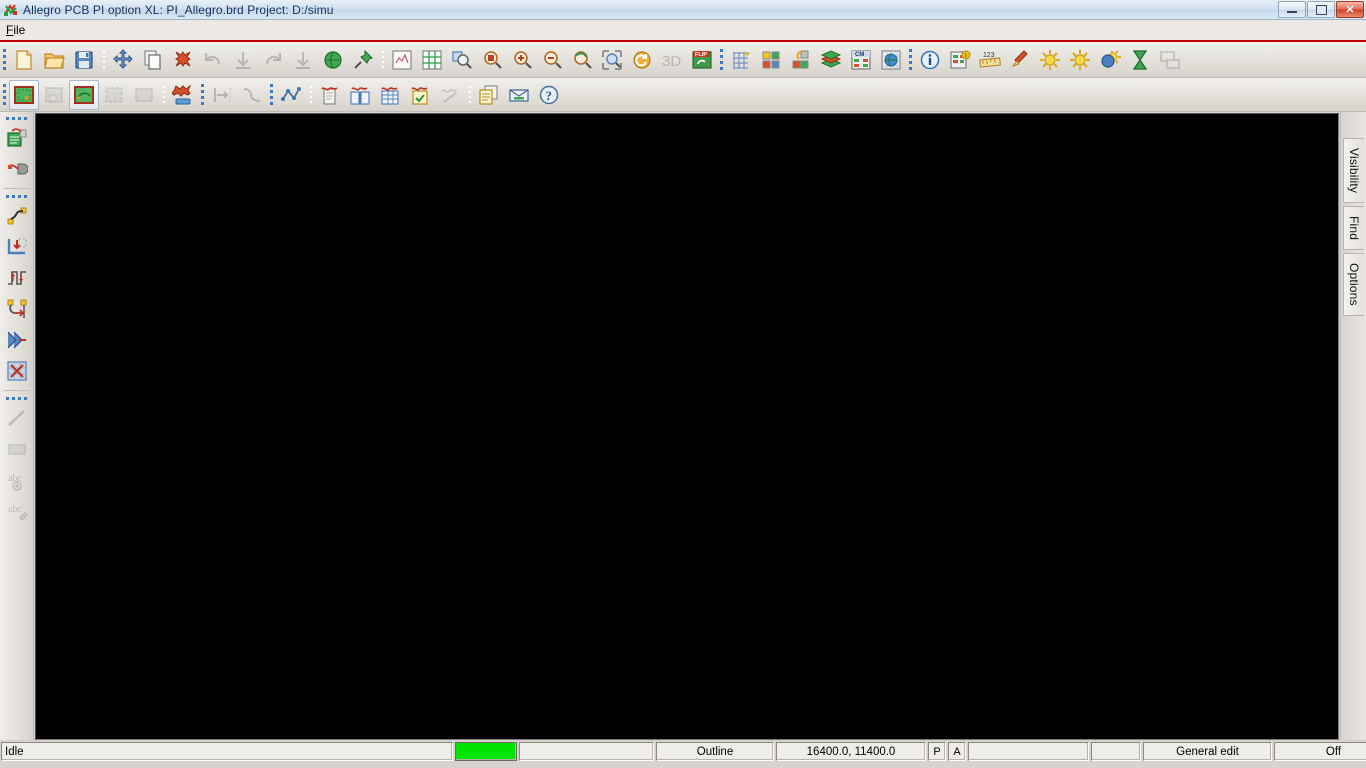 This screenshot has height=768, width=1366. I want to click on zoom-in-icon, so click(522, 60).